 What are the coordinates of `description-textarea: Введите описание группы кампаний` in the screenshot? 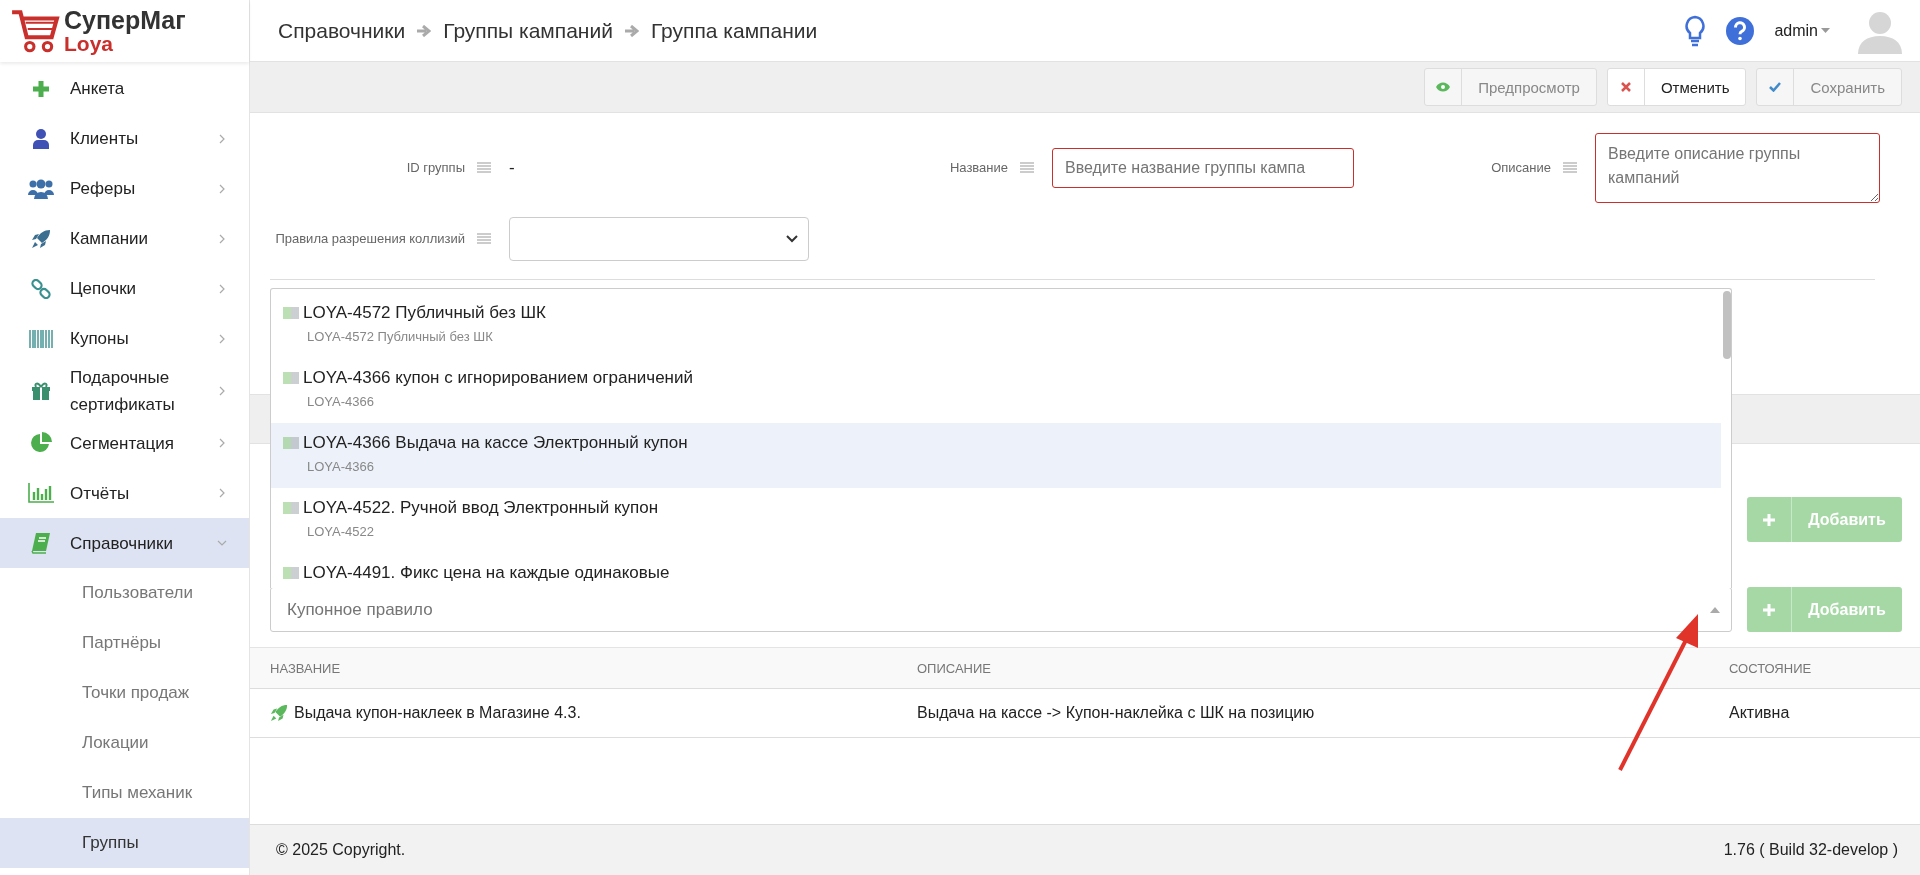 It's located at (1737, 168).